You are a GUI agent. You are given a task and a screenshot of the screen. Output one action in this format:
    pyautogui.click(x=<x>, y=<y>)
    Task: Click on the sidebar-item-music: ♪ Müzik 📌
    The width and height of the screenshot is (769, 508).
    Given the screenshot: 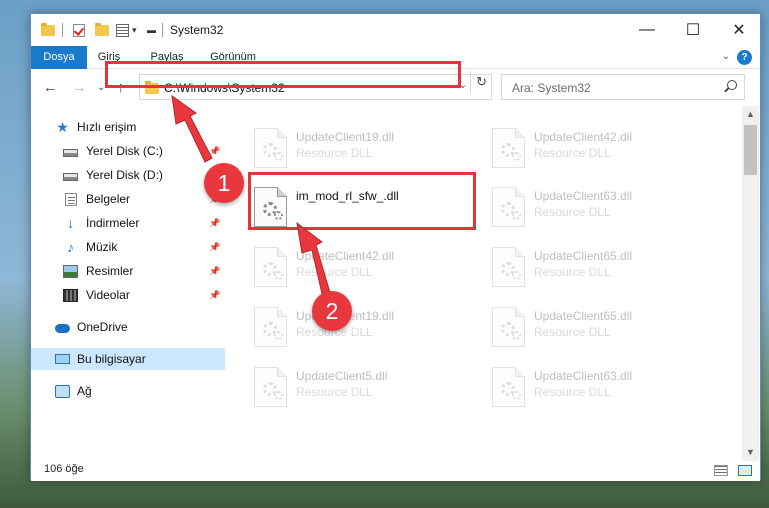 What is the action you would take?
    pyautogui.click(x=128, y=247)
    